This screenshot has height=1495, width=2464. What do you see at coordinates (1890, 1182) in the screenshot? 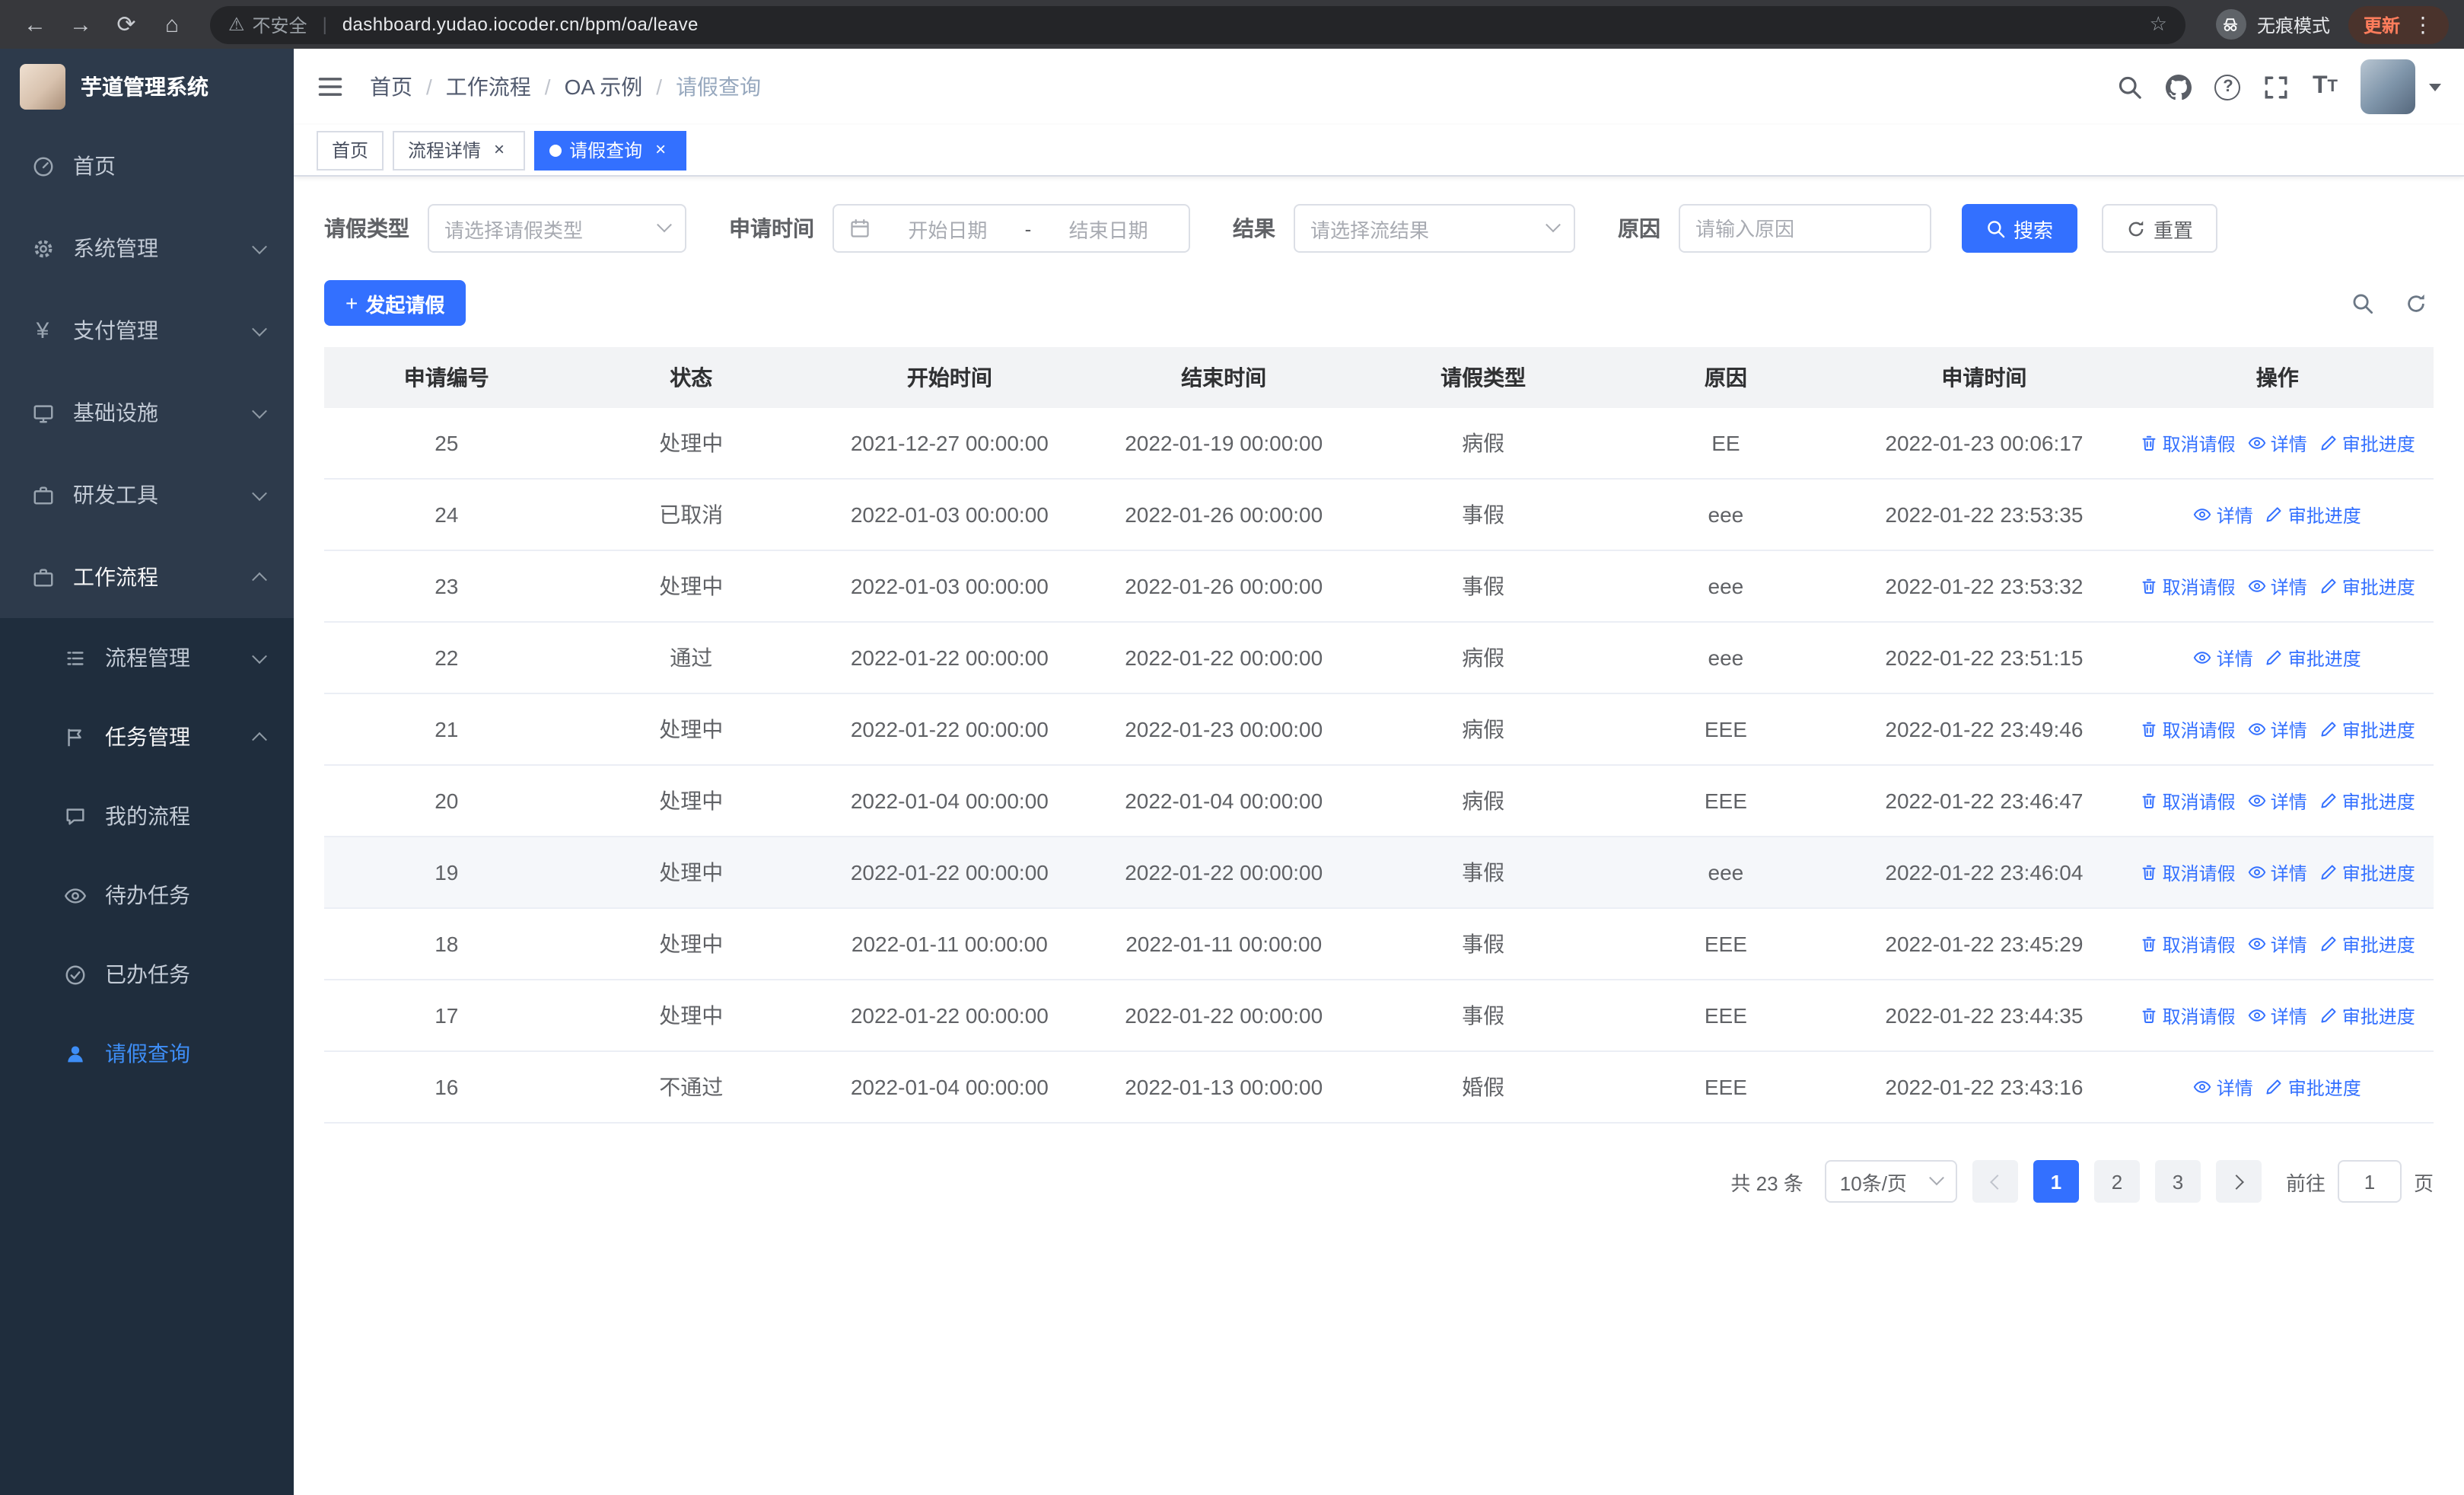
I see `page-size-select: 10条/页` at bounding box center [1890, 1182].